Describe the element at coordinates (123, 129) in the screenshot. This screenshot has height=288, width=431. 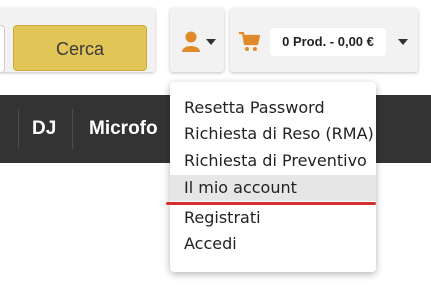
I see `nav-item-microfoni: Microfo` at that location.